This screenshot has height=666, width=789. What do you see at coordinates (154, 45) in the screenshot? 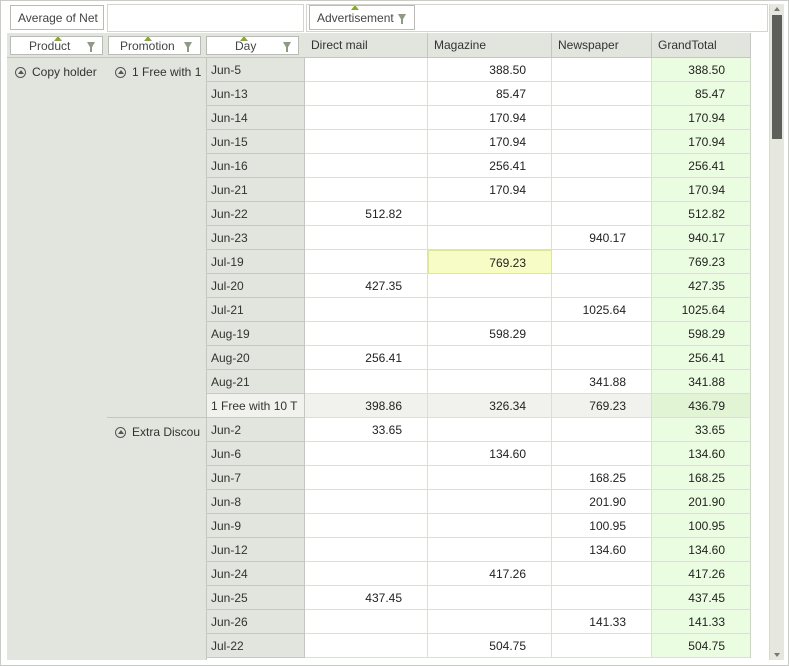
I see `promotion-field-button: Promotion` at bounding box center [154, 45].